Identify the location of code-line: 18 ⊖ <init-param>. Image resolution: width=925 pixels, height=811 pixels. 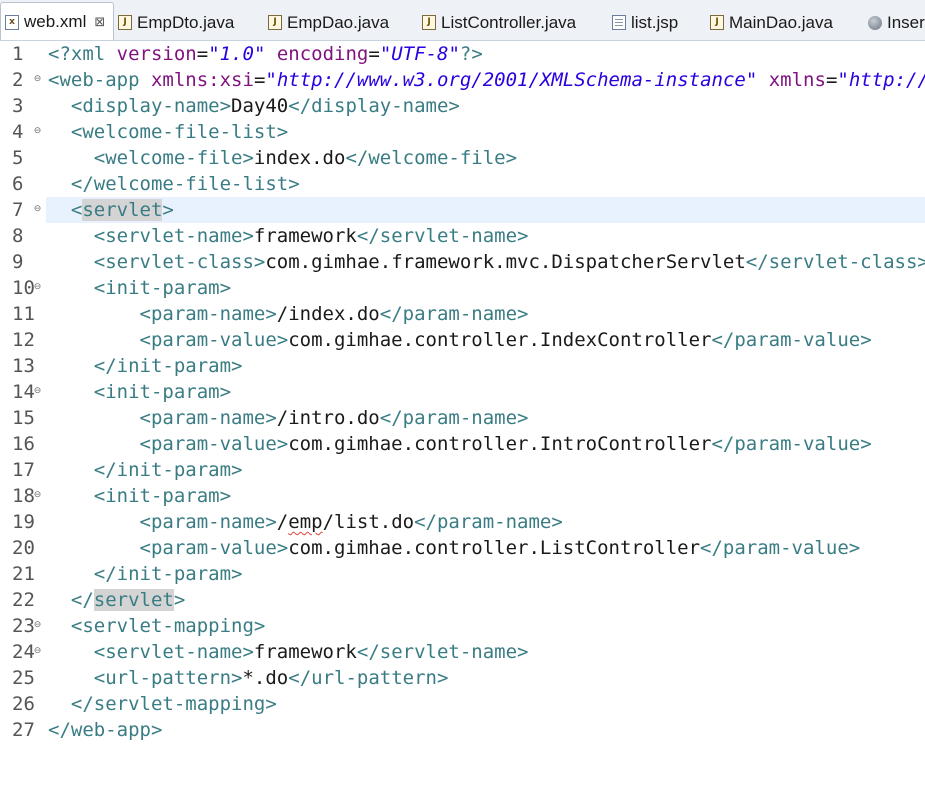
(462, 496).